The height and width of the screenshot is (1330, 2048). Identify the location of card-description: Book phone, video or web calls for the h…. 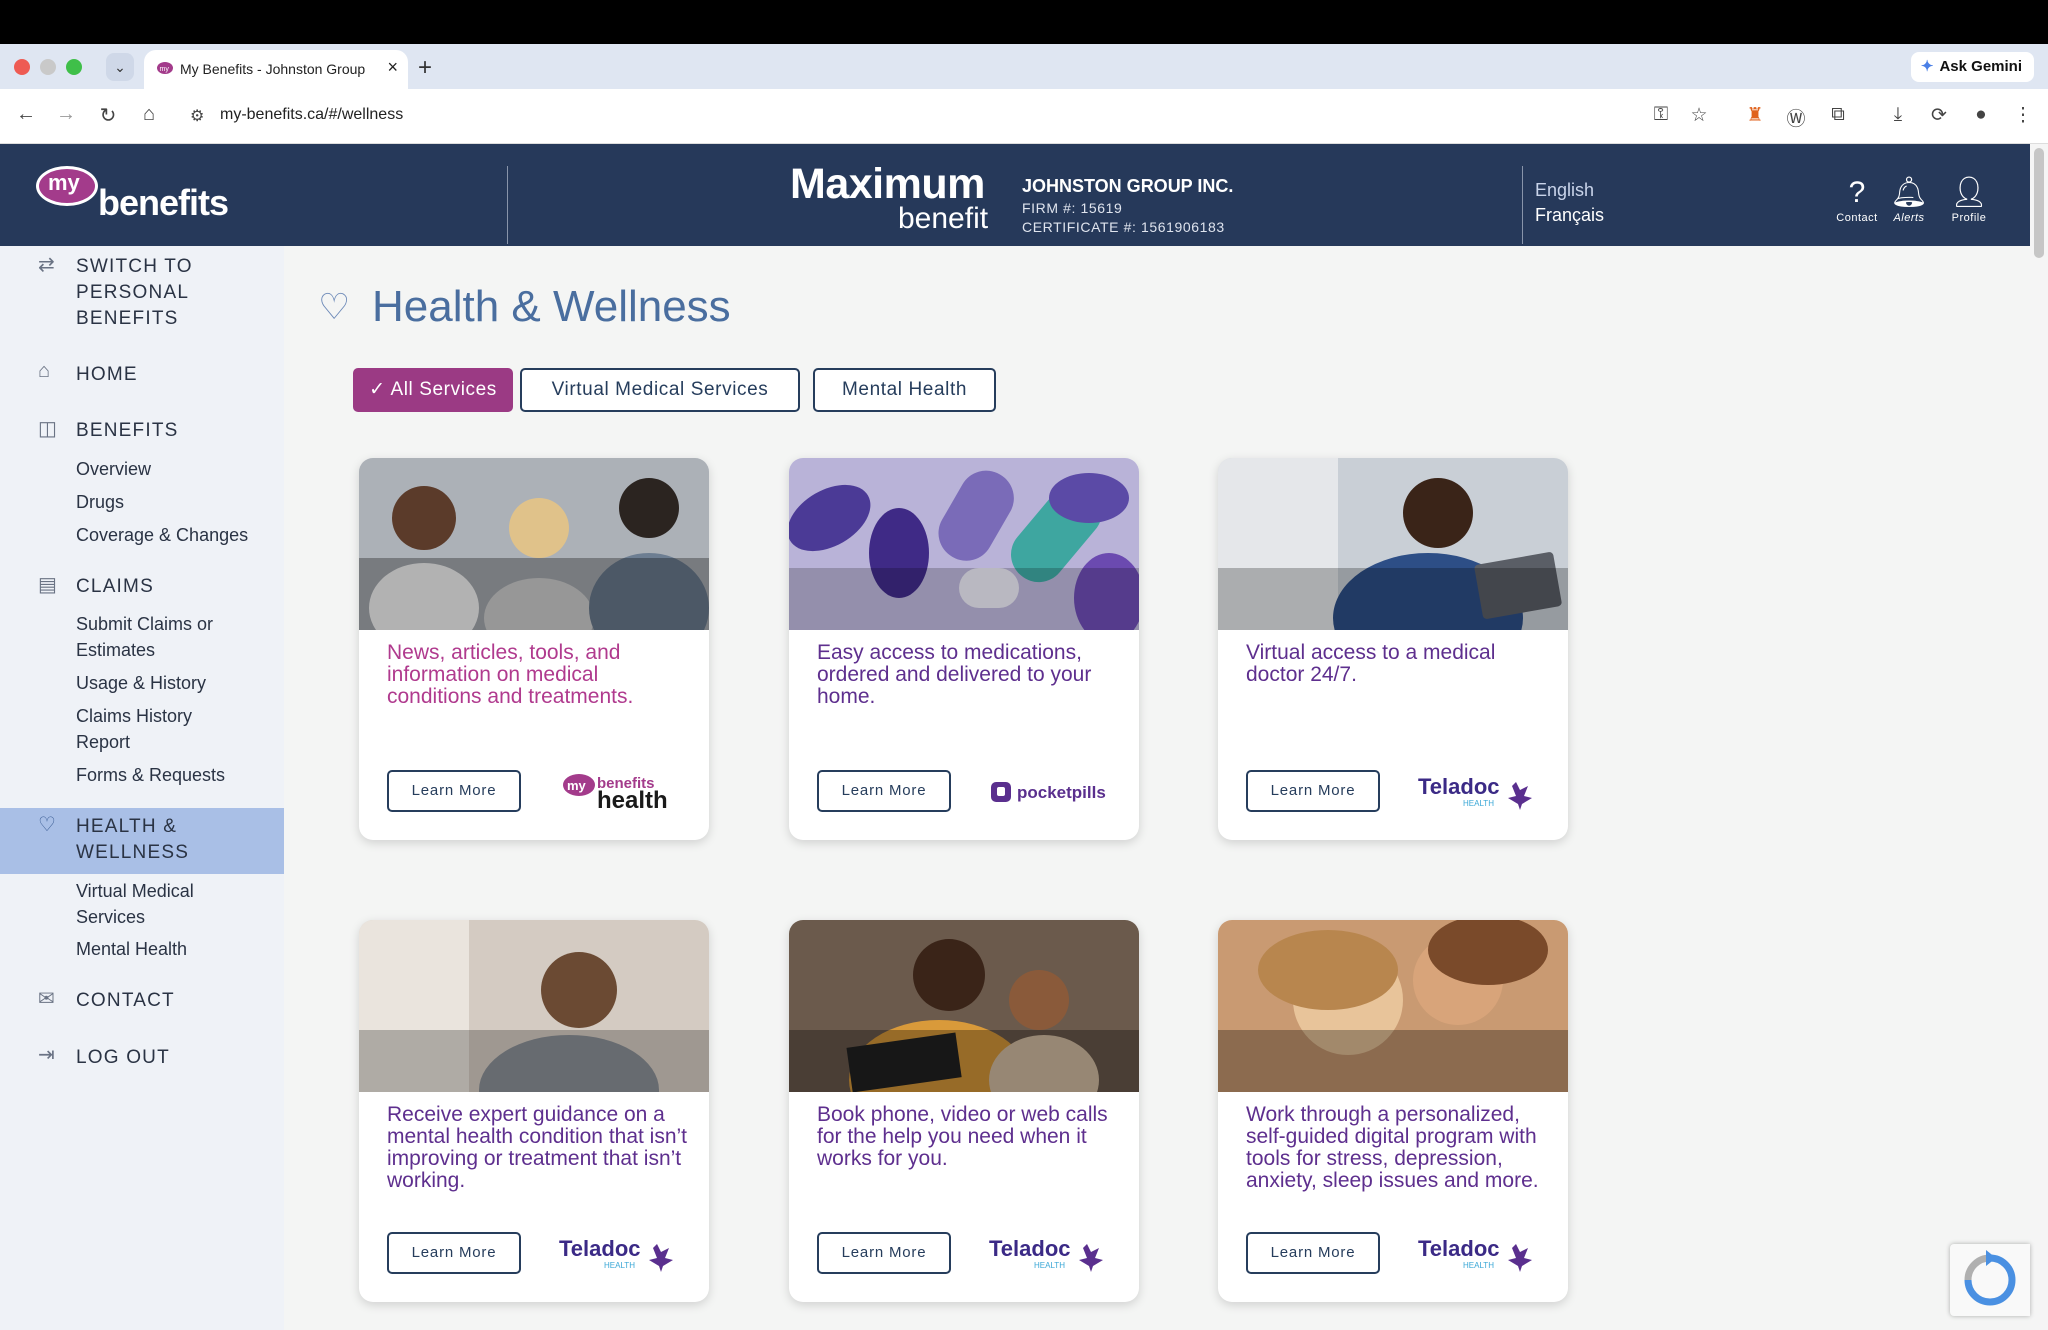
(962, 1136).